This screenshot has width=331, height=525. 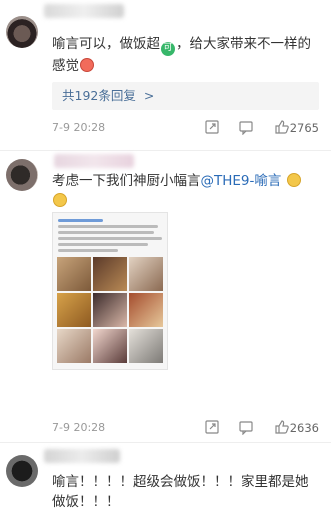 What do you see at coordinates (185, 128) in the screenshot?
I see `comment-meta: 7-9 20:28 2765` at bounding box center [185, 128].